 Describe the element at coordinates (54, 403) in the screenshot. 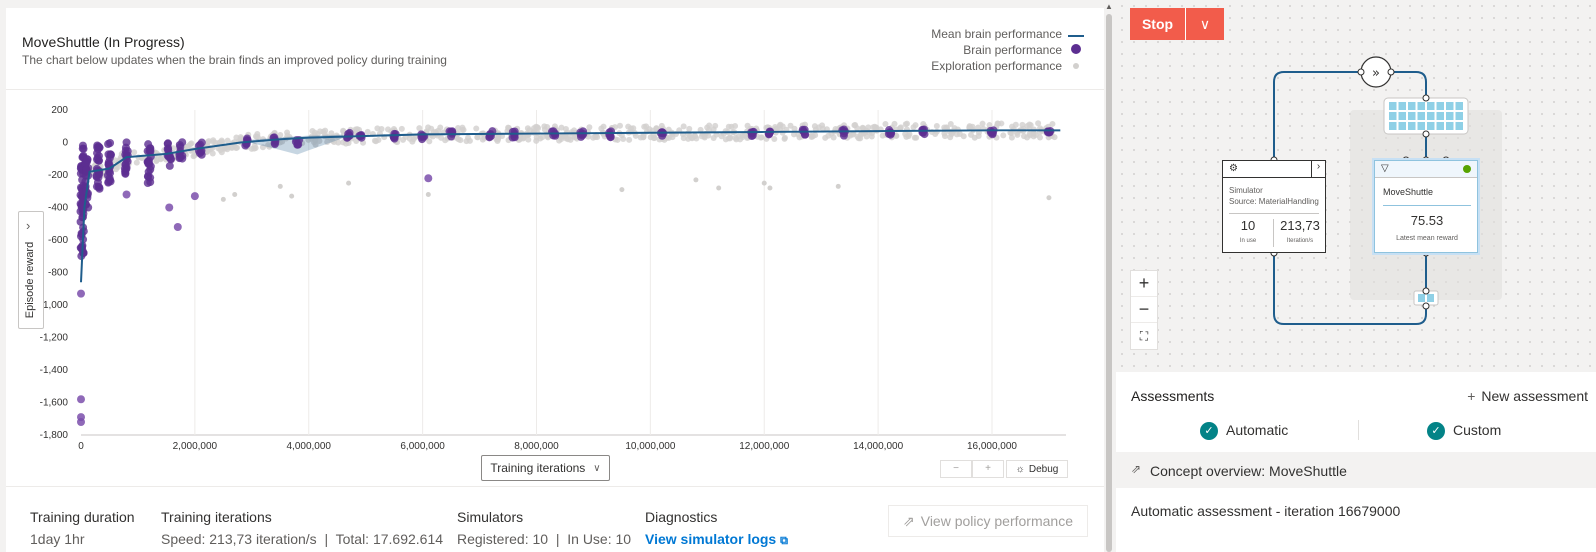

I see `y-tick-label: -1,600` at that location.